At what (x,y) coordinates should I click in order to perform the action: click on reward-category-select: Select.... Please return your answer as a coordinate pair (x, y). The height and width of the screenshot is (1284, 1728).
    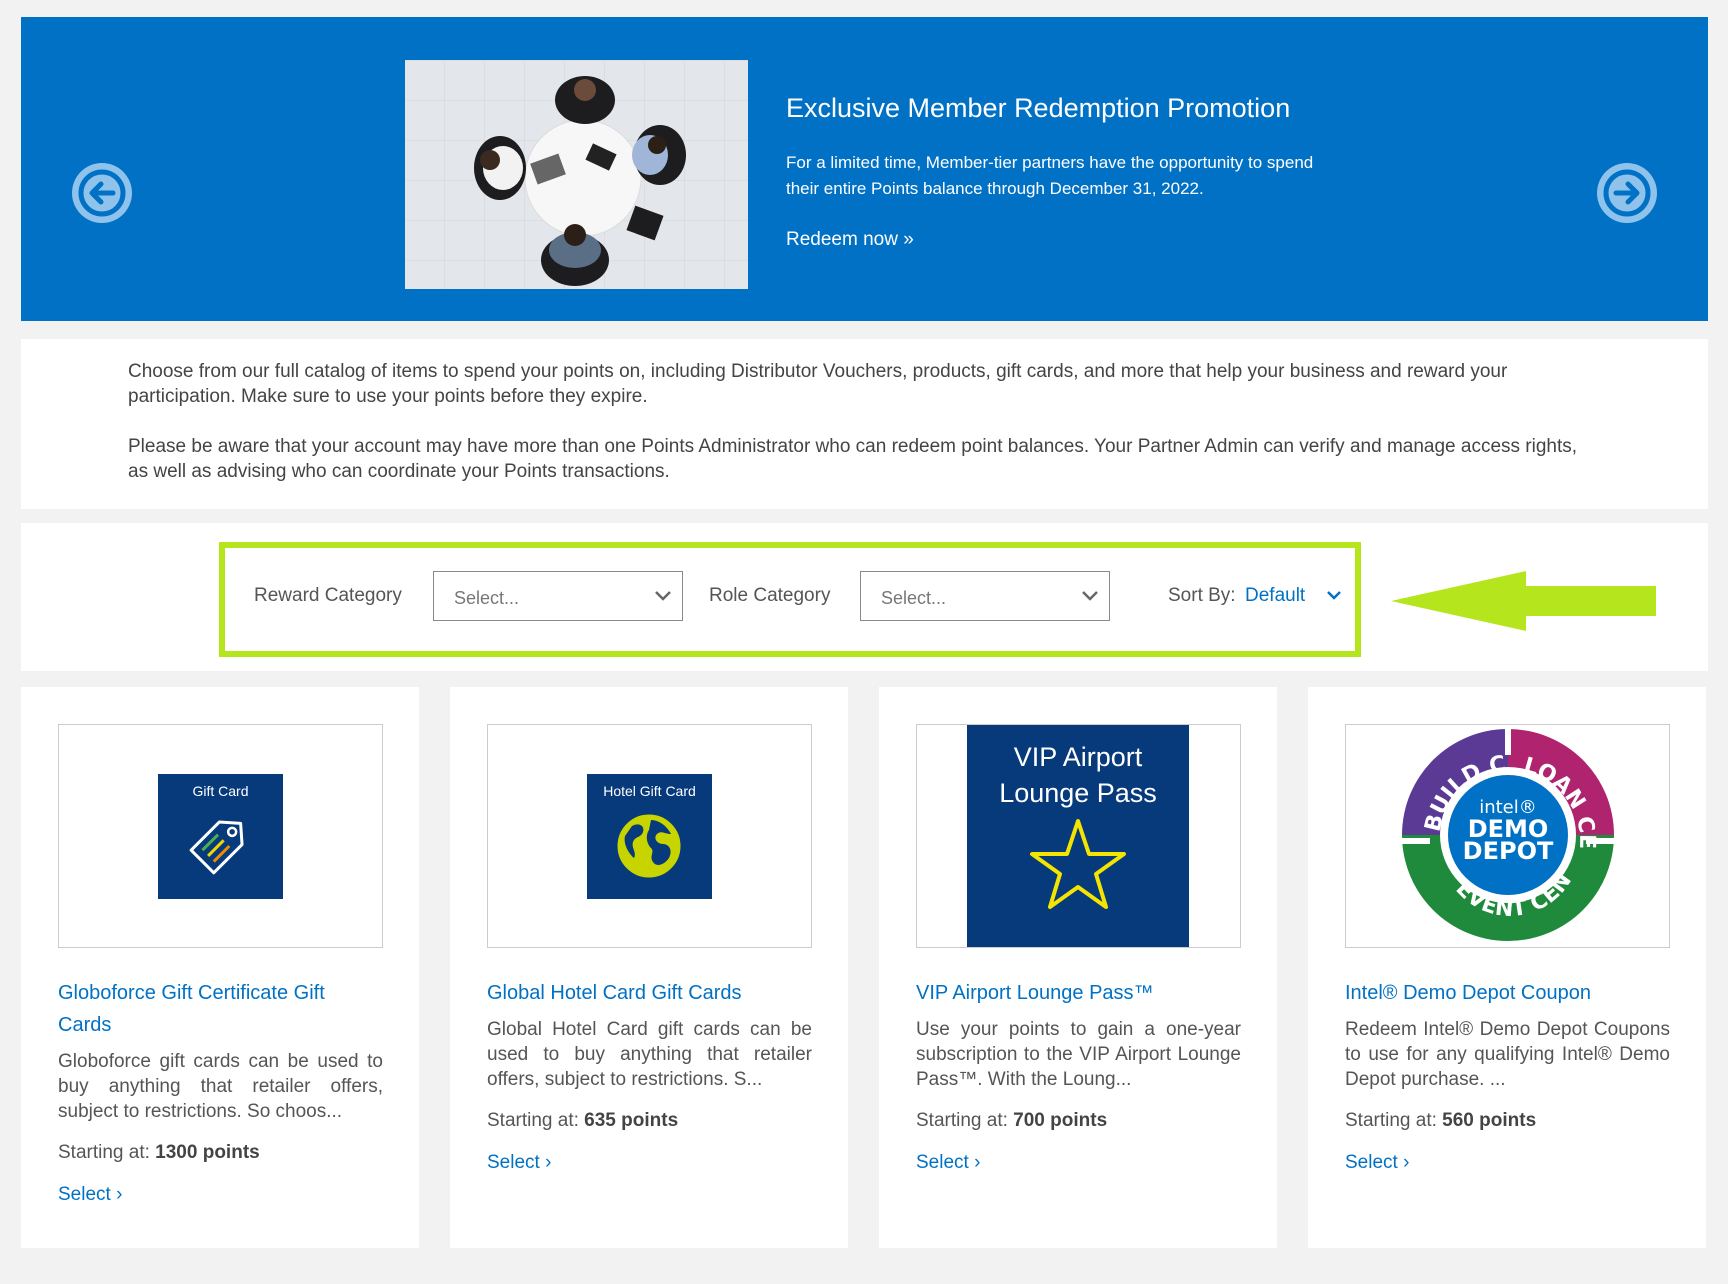
    Looking at the image, I should click on (558, 596).